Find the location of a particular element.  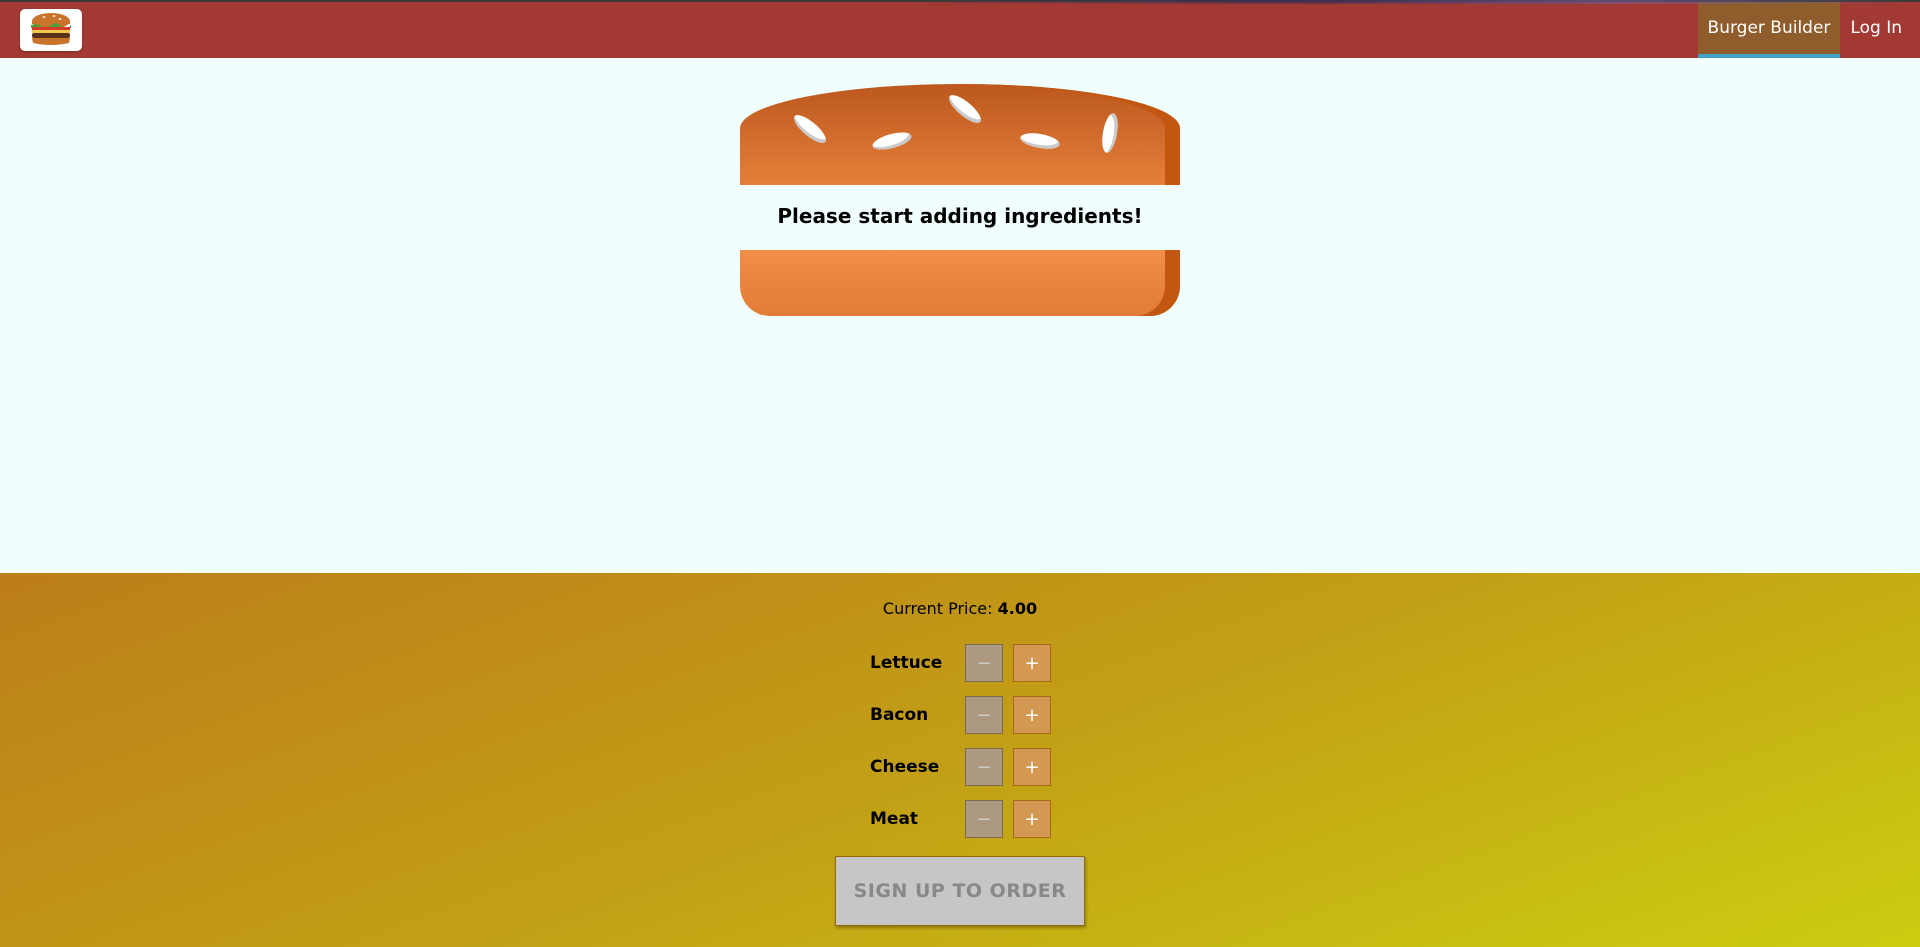

control-meat: Meat − + is located at coordinates (970, 819).